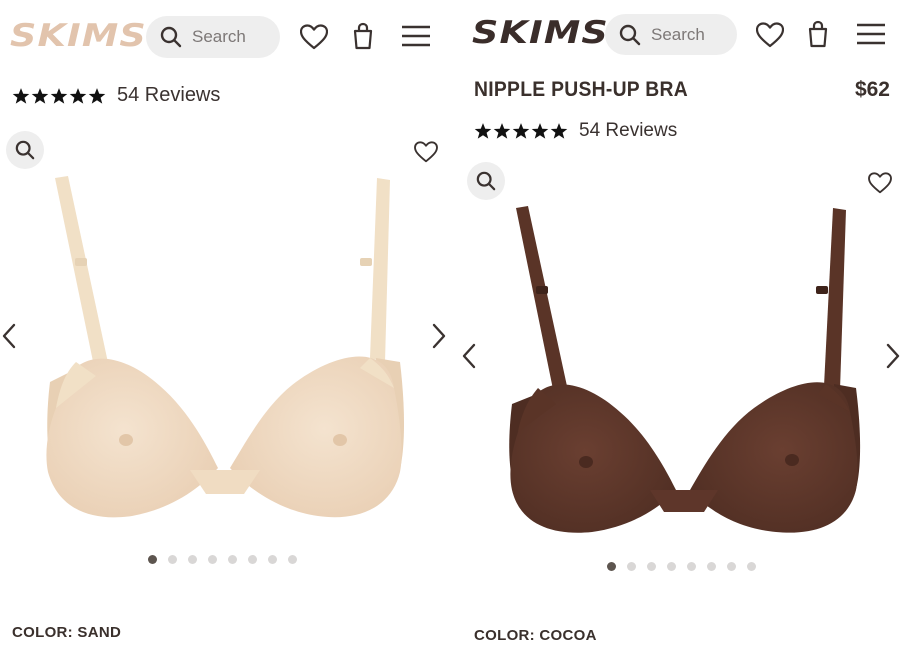  What do you see at coordinates (872, 89) in the screenshot?
I see `product-price: $62` at bounding box center [872, 89].